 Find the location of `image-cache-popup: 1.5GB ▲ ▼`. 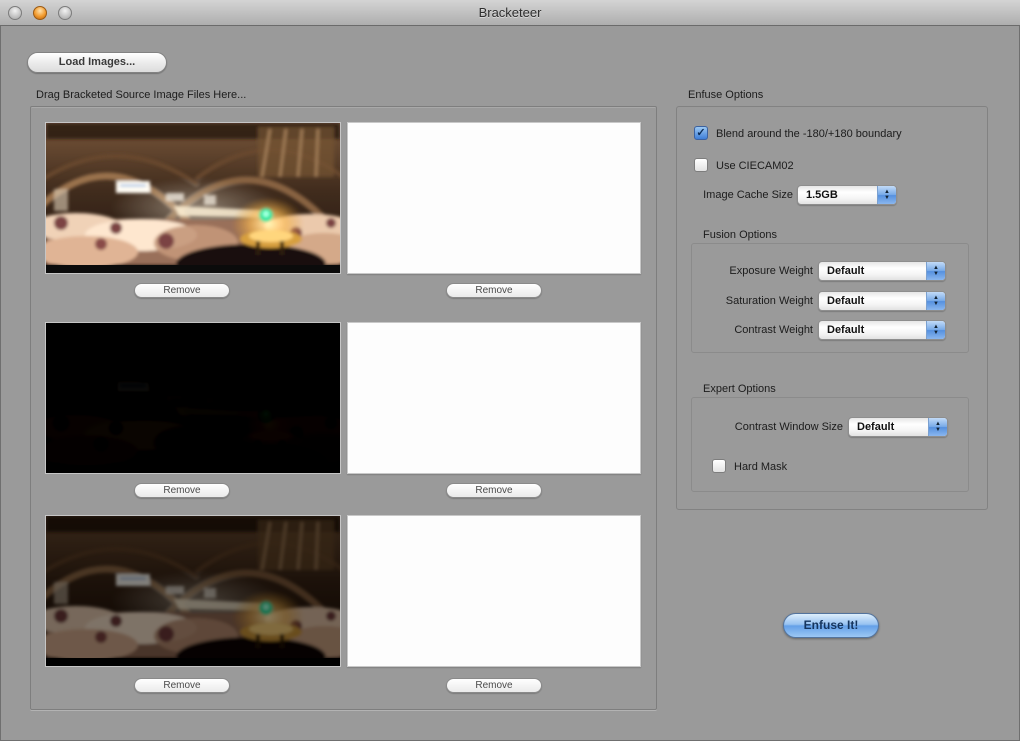

image-cache-popup: 1.5GB ▲ ▼ is located at coordinates (847, 195).